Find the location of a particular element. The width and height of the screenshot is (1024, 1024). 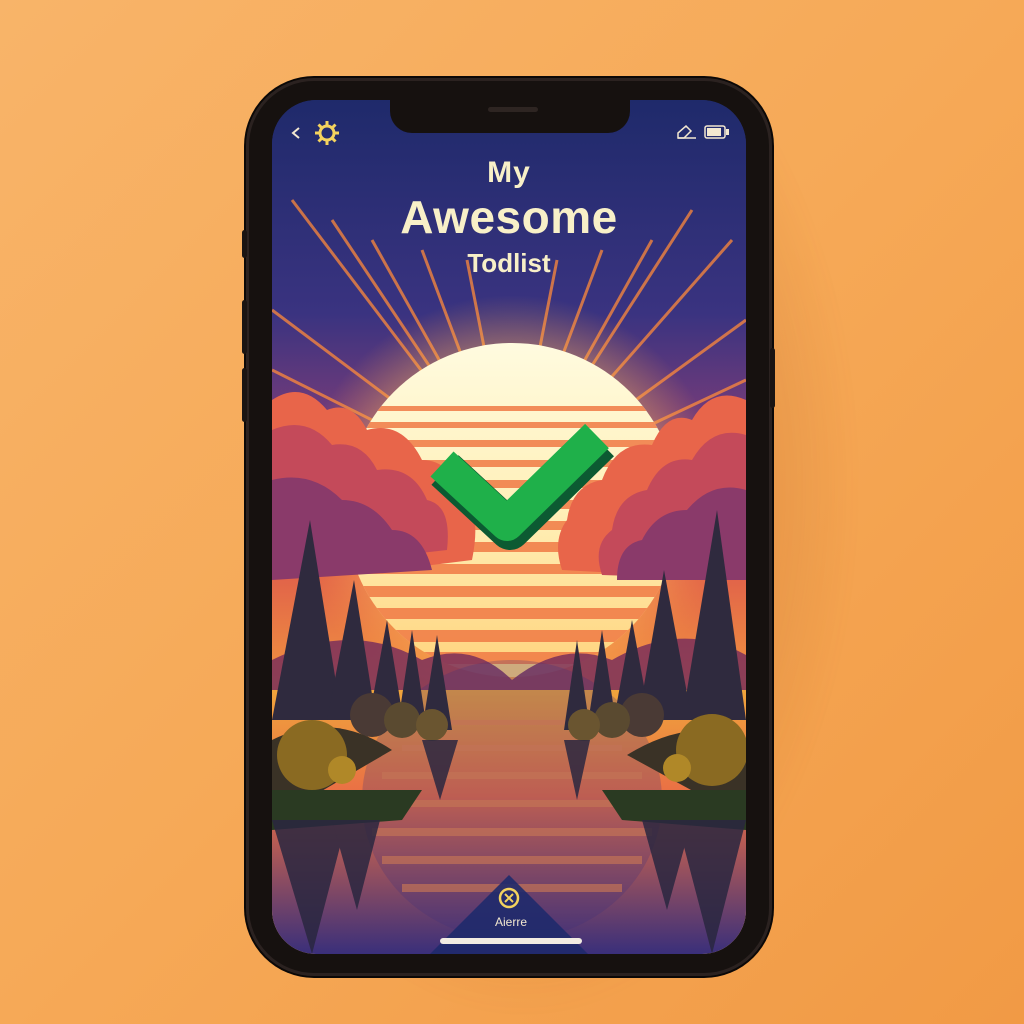

phone-side-button-right is located at coordinates (772, 378).